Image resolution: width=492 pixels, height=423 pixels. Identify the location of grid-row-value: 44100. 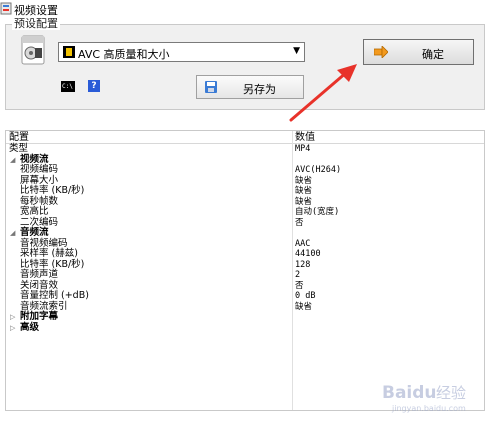
(308, 254).